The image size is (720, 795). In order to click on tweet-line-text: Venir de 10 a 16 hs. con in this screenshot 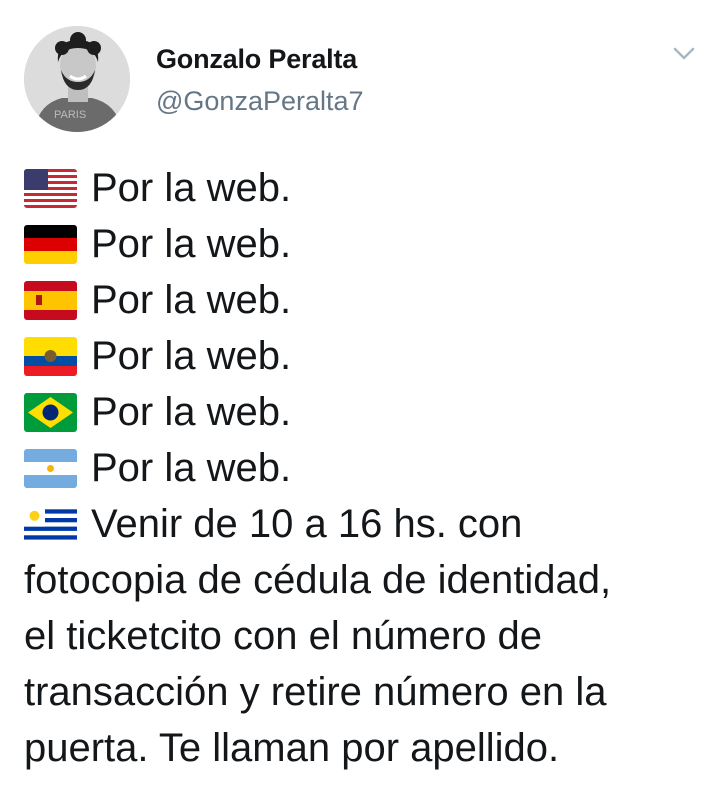, I will do `click(307, 524)`.